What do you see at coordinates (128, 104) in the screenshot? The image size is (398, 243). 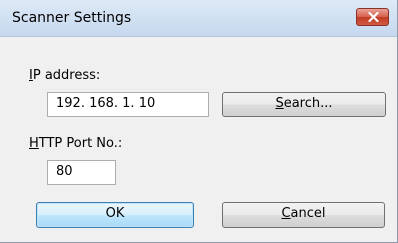 I see `ip-address-input: 192. 168. 1. 10` at bounding box center [128, 104].